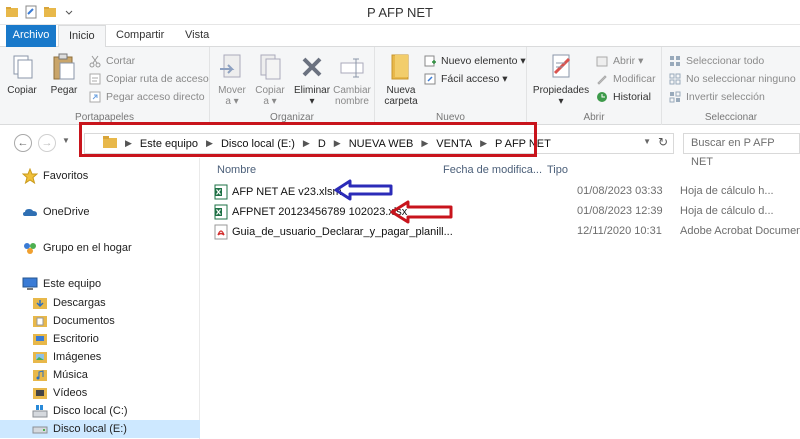  Describe the element at coordinates (73, 321) in the screenshot. I see `nav-documentos: Documentos` at that location.